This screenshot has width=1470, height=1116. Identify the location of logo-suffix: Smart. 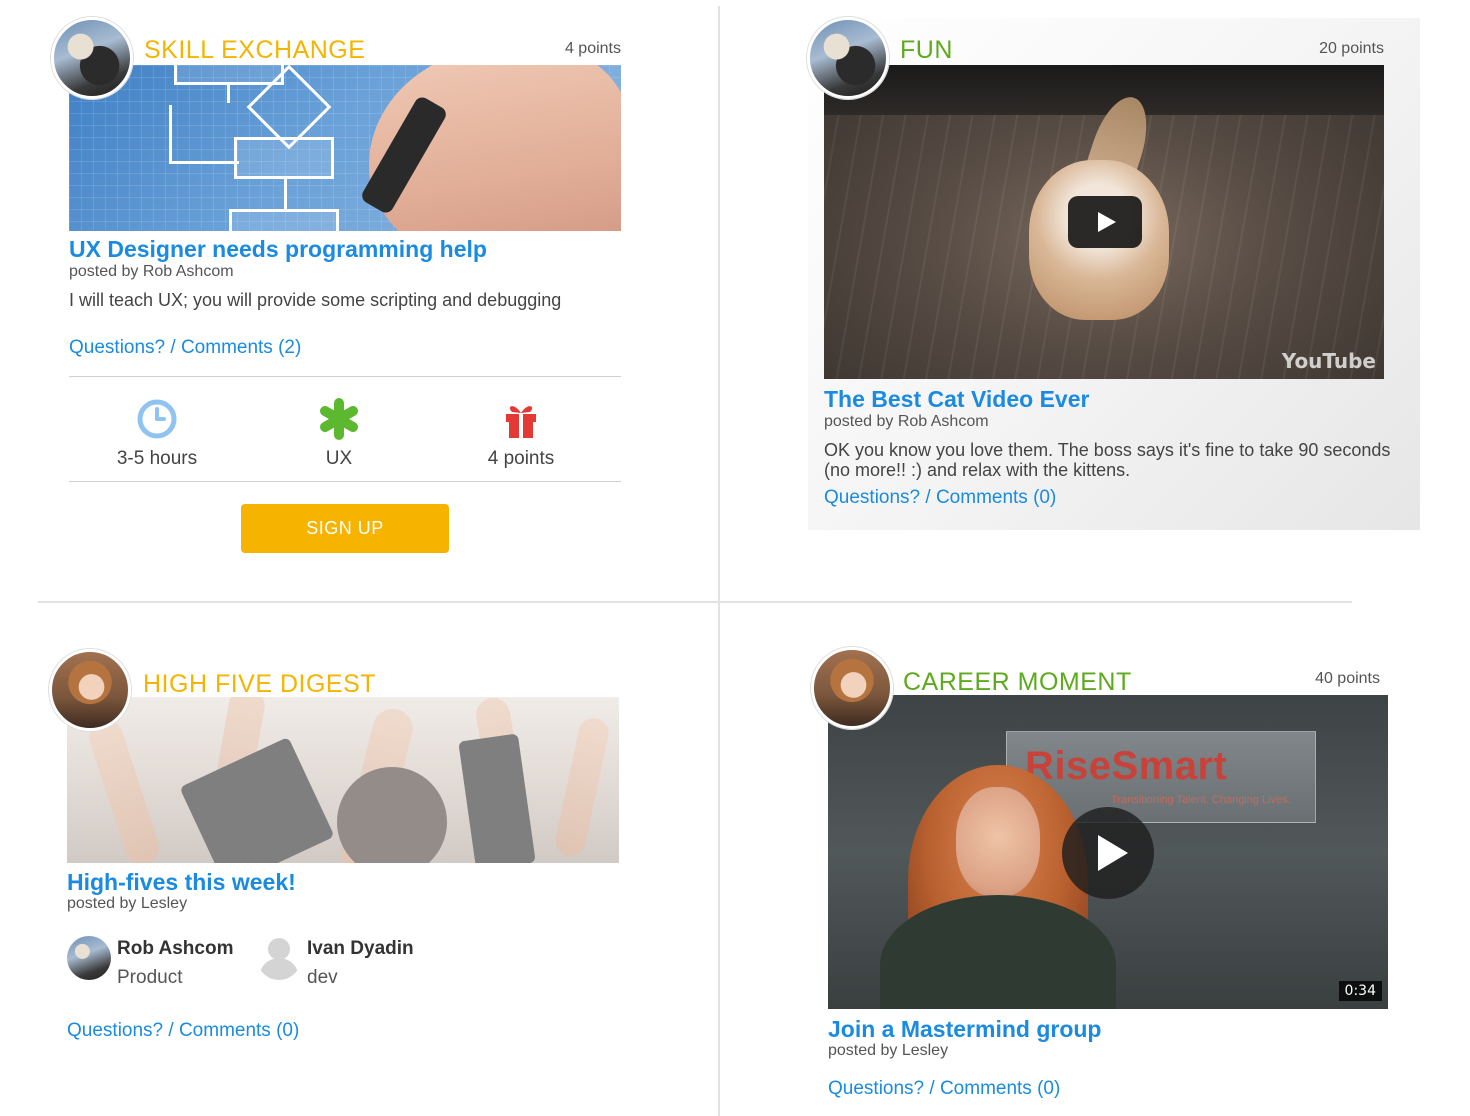
(1169, 766).